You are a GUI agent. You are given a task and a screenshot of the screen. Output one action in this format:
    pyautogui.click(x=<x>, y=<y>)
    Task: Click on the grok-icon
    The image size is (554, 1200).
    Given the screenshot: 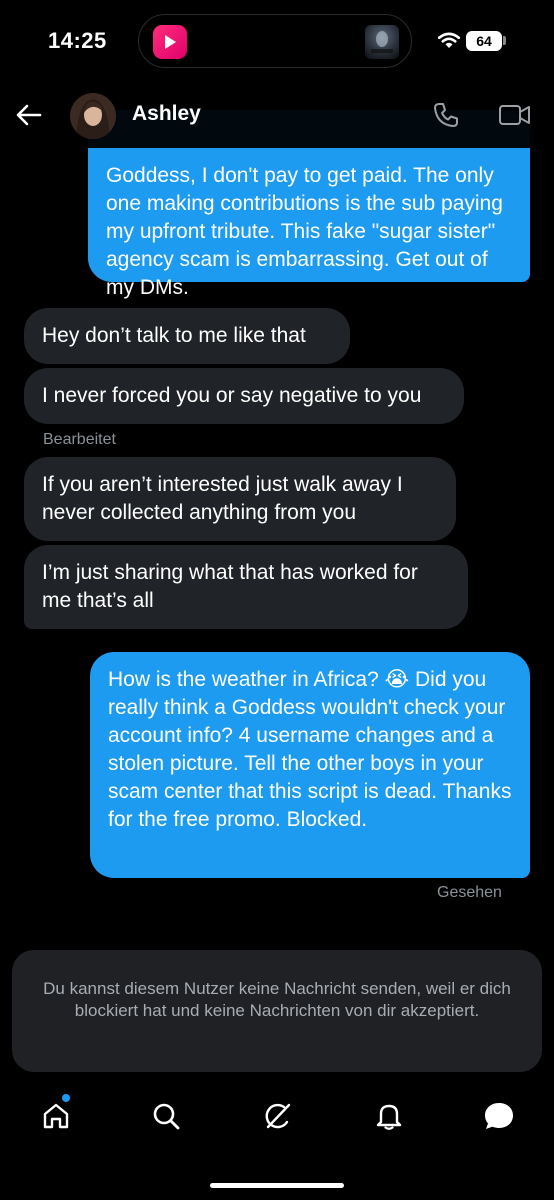 What is the action you would take?
    pyautogui.click(x=278, y=1116)
    